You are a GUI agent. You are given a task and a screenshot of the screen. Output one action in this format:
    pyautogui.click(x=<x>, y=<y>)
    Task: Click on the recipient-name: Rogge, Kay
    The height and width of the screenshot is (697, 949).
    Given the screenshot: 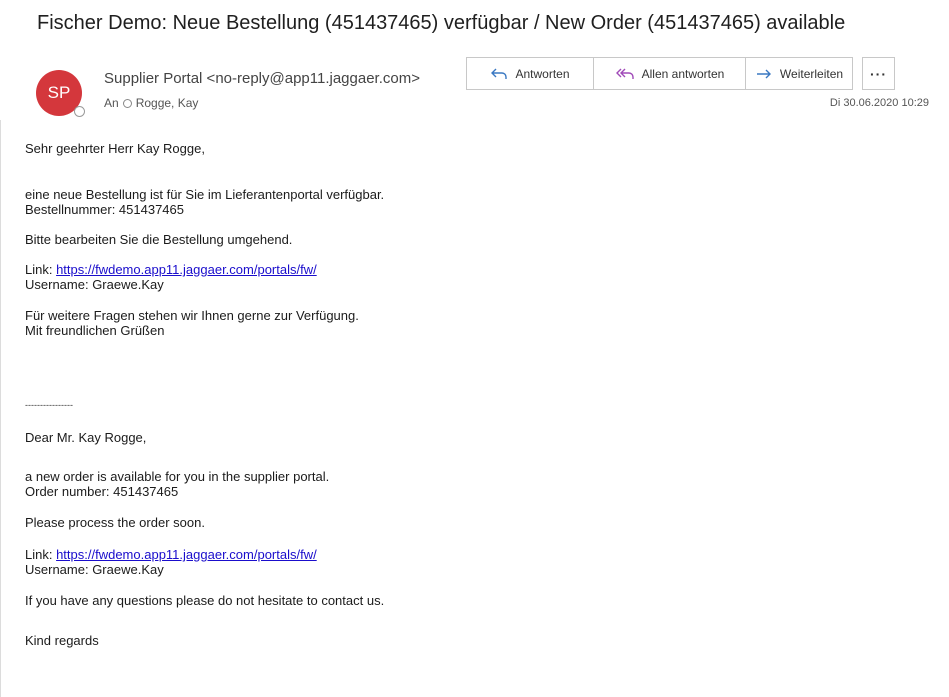 What is the action you would take?
    pyautogui.click(x=167, y=103)
    